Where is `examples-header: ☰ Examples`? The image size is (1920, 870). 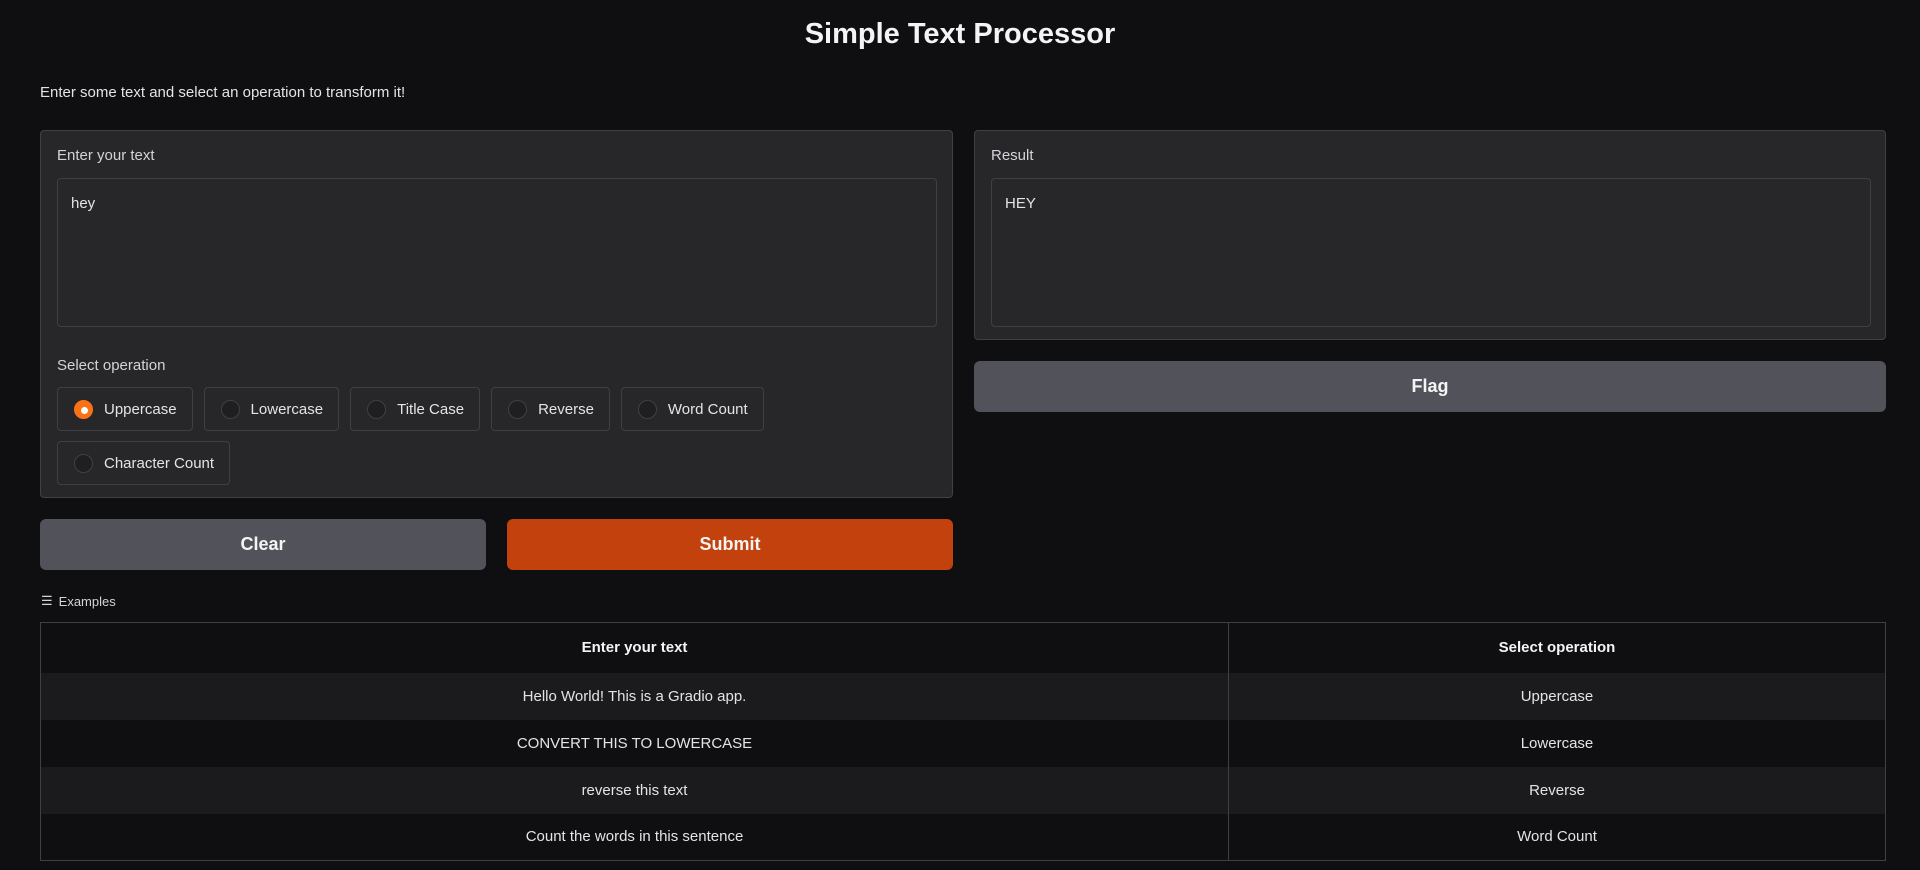 examples-header: ☰ Examples is located at coordinates (78, 601).